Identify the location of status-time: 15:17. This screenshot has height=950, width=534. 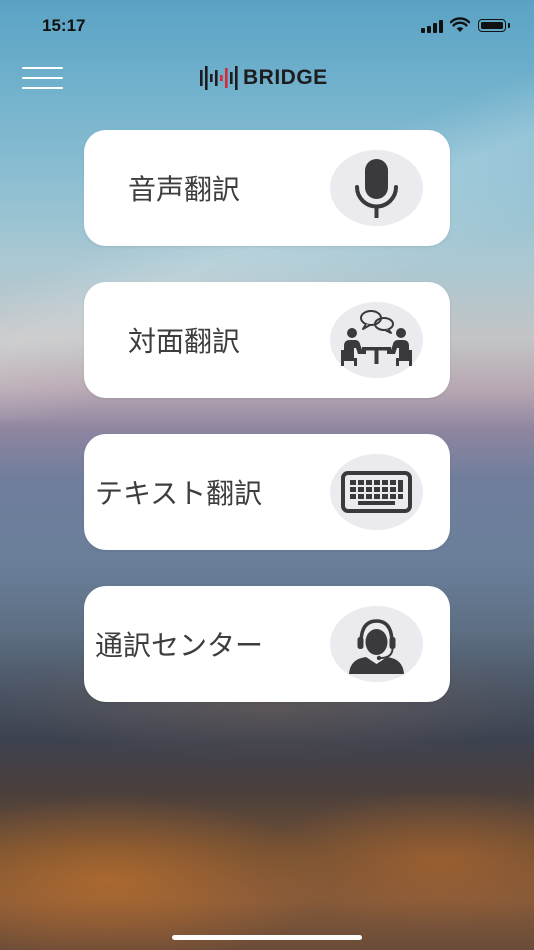
(64, 25).